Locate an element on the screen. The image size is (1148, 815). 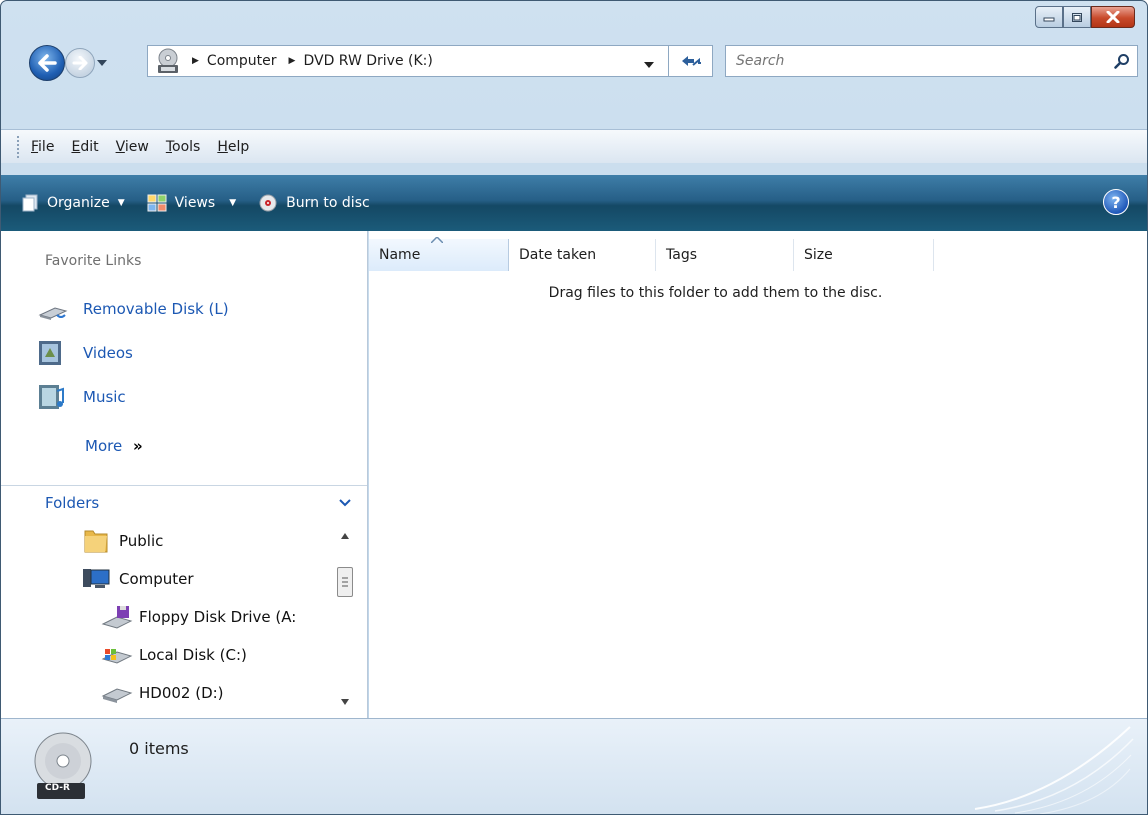
minimize-icon is located at coordinates (1049, 19).